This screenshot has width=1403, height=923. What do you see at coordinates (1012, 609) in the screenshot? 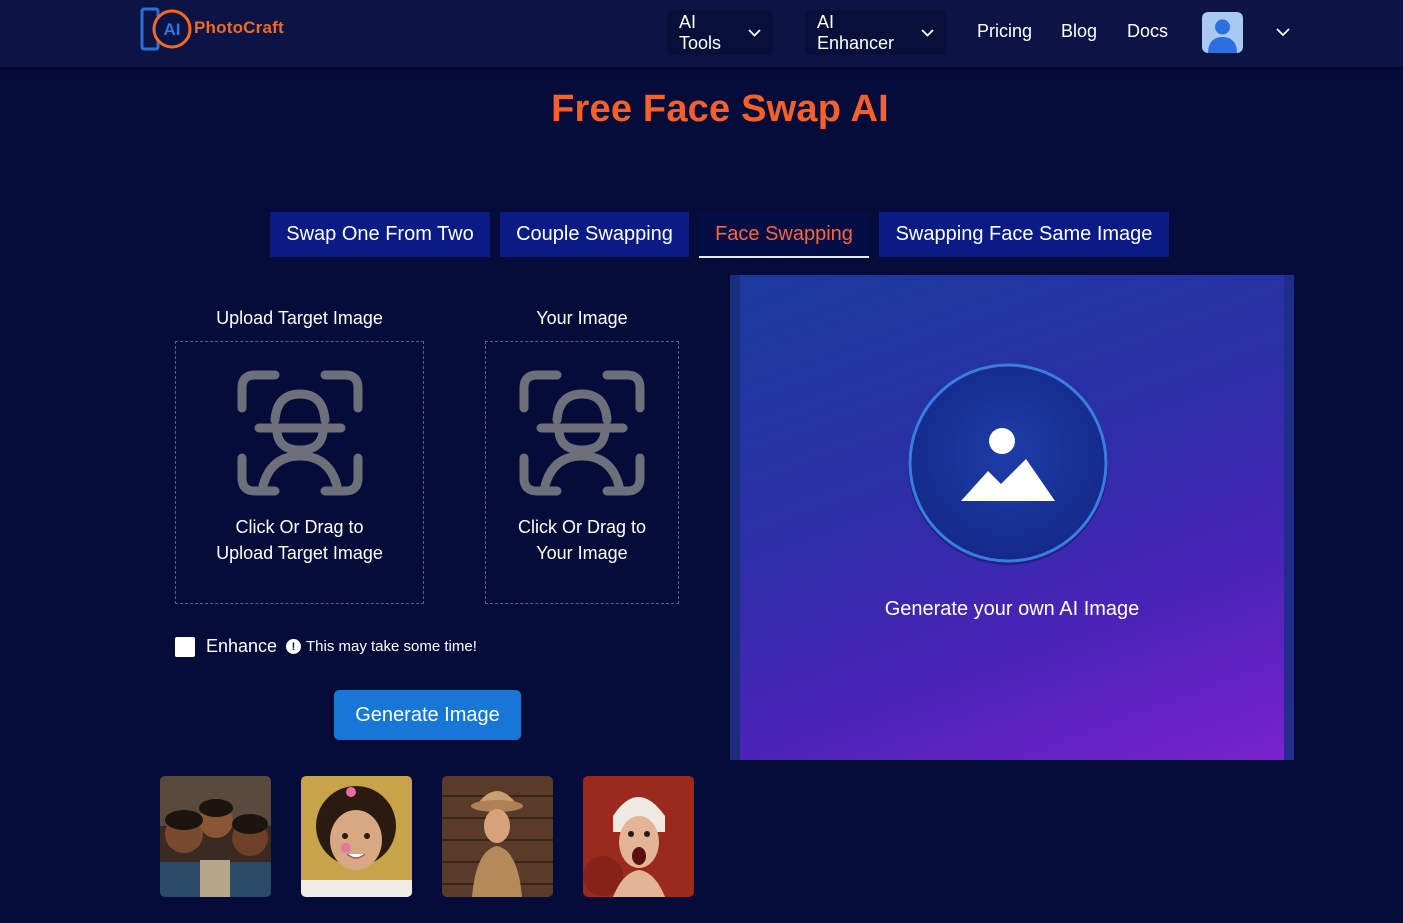
I see `result-placeholder-text: Generate your own AI Image` at bounding box center [1012, 609].